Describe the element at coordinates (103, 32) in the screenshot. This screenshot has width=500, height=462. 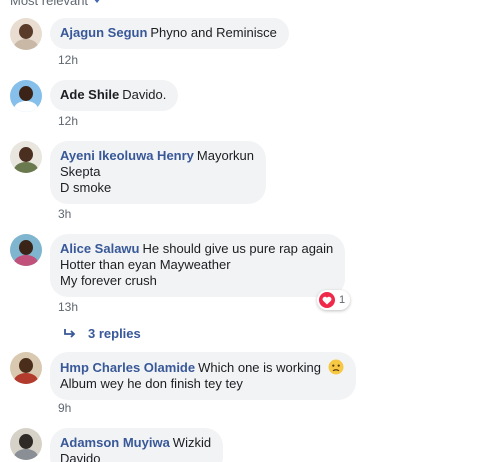
I see `comment-author: Ajagun Segun` at that location.